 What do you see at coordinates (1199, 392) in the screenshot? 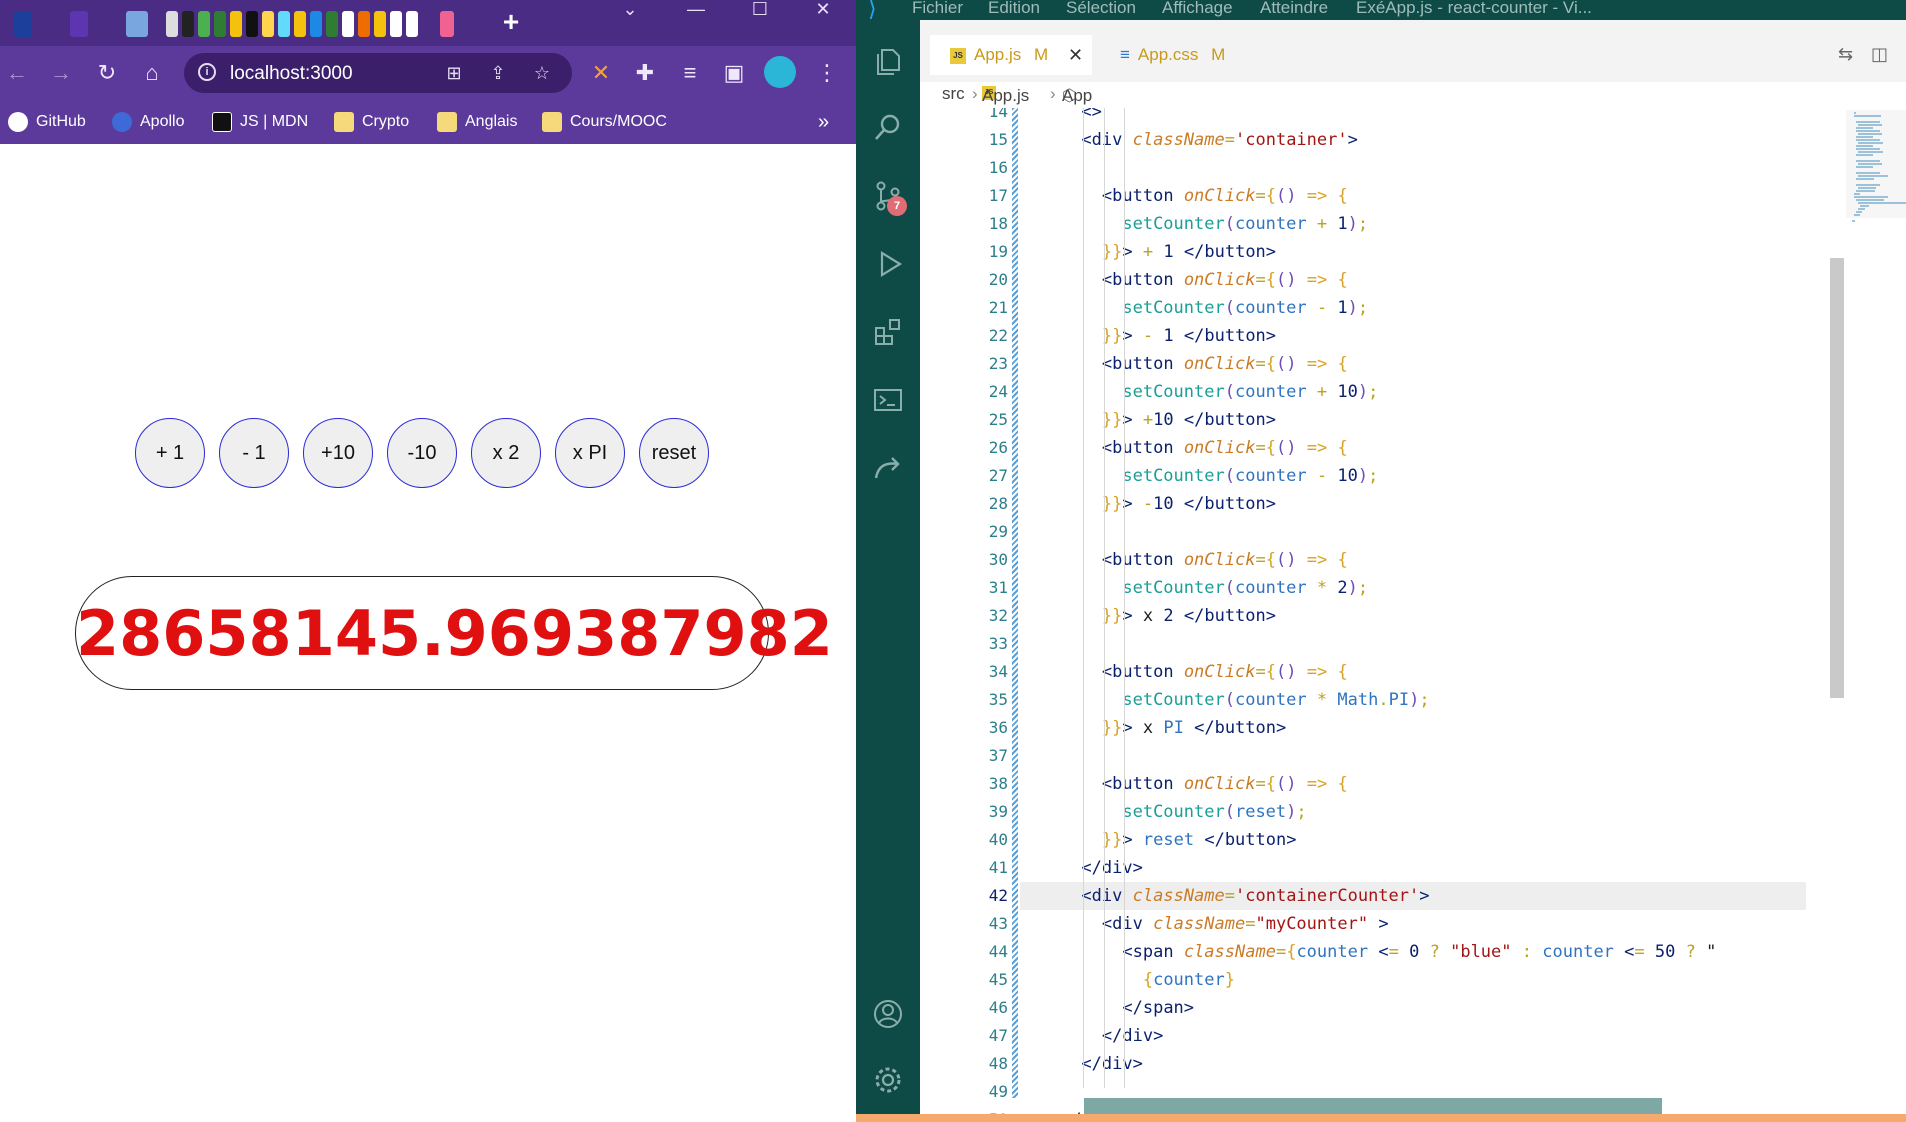
I see `code-line: setCounter(counter + 10);` at bounding box center [1199, 392].